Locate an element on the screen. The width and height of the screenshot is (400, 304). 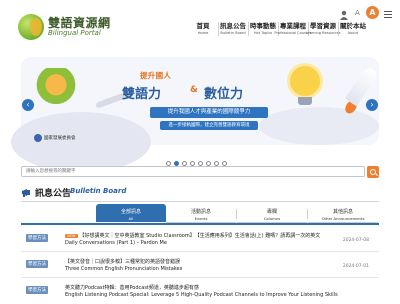
font-size-large-button: A is located at coordinates (372, 12).